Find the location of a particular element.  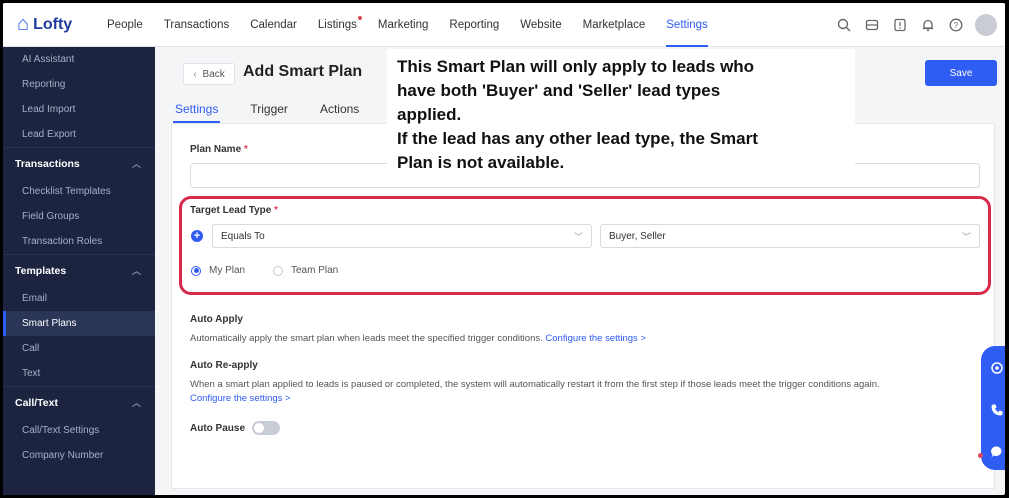

nav-item-transactions: Transactions is located at coordinates (196, 25).